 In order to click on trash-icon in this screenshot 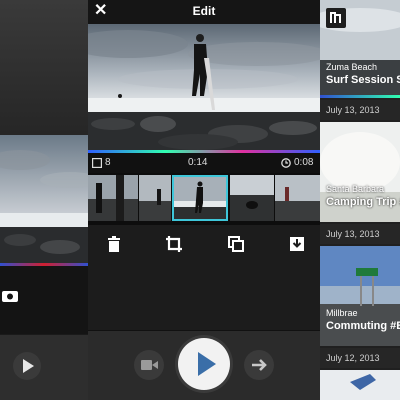, I will do `click(114, 244)`.